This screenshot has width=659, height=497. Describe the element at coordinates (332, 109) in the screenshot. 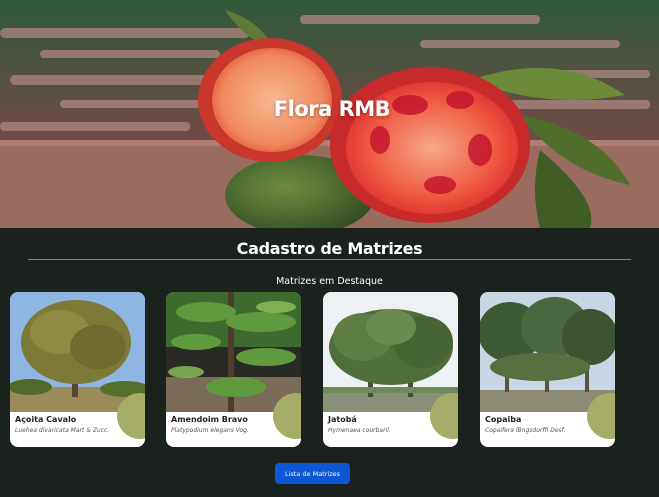

I see `hero-title: Flora RMB` at that location.